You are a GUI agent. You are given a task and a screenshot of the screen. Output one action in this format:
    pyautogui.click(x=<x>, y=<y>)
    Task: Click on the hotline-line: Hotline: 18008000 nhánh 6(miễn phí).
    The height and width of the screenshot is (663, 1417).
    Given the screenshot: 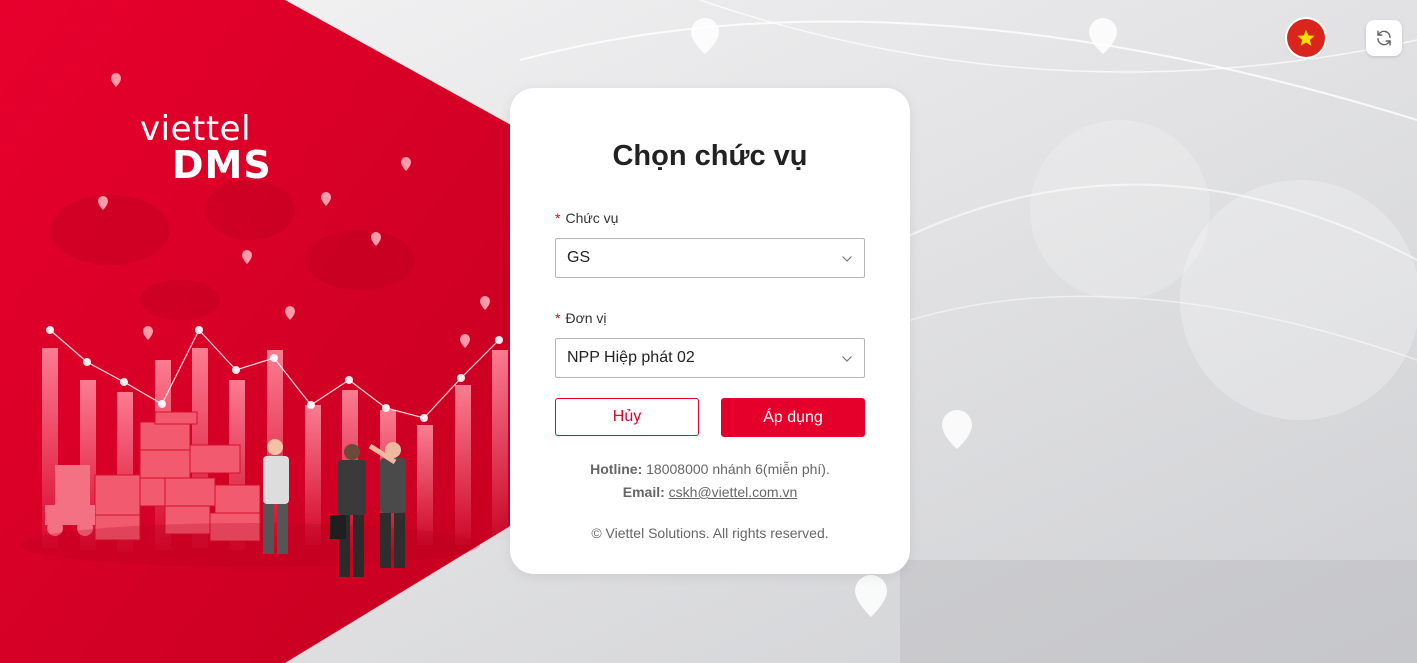 What is the action you would take?
    pyautogui.click(x=710, y=469)
    